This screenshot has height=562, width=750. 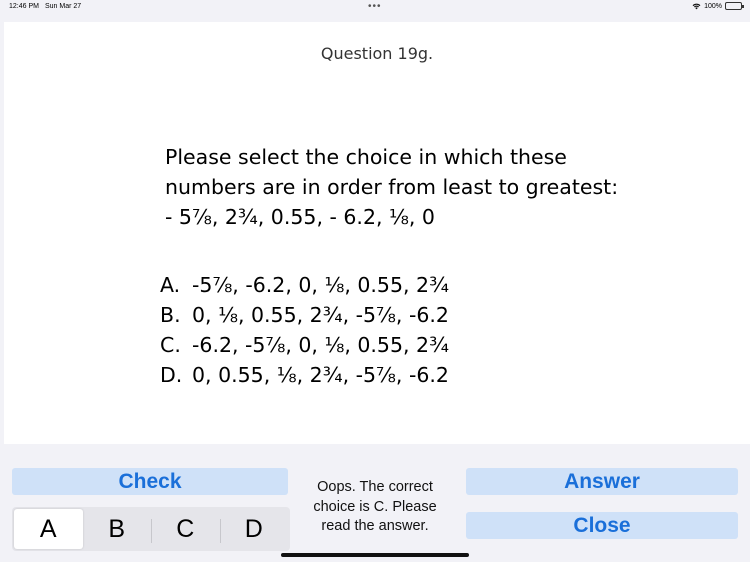 What do you see at coordinates (185, 529) in the screenshot?
I see `segment-c: C` at bounding box center [185, 529].